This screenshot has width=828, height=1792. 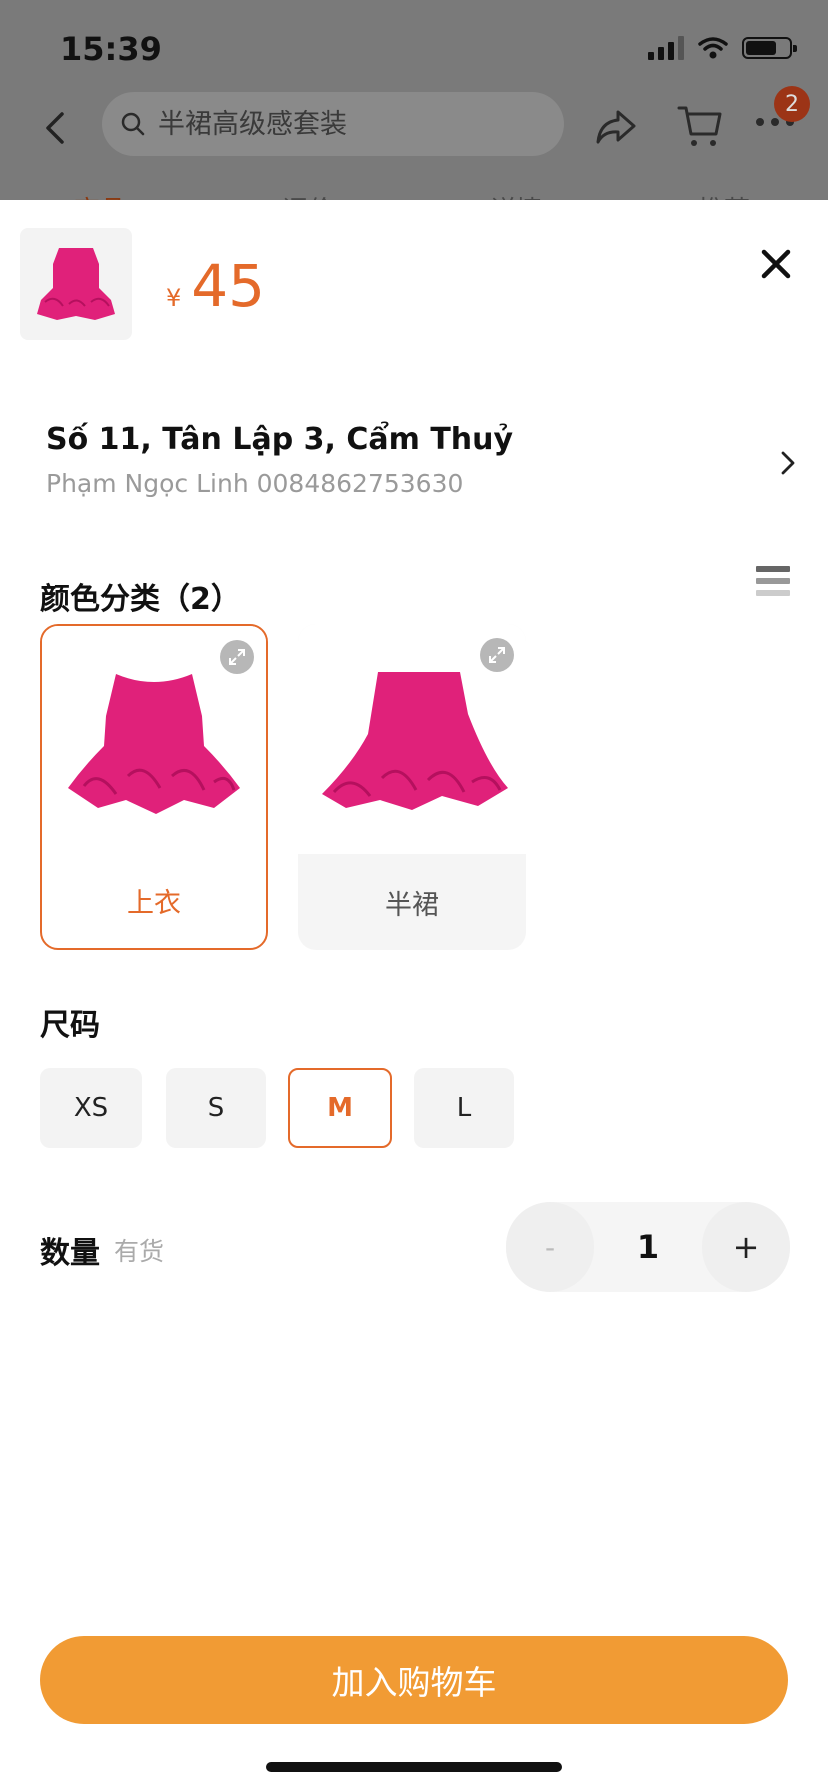 What do you see at coordinates (666, 48) in the screenshot?
I see `signal-icon` at bounding box center [666, 48].